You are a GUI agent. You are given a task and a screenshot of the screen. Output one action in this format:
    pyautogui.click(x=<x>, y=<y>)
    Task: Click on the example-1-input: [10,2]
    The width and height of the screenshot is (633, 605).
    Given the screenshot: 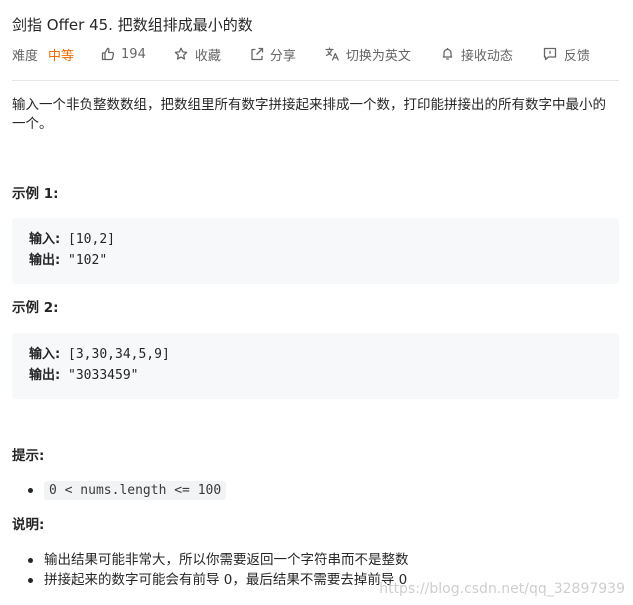 What is the action you would take?
    pyautogui.click(x=91, y=239)
    